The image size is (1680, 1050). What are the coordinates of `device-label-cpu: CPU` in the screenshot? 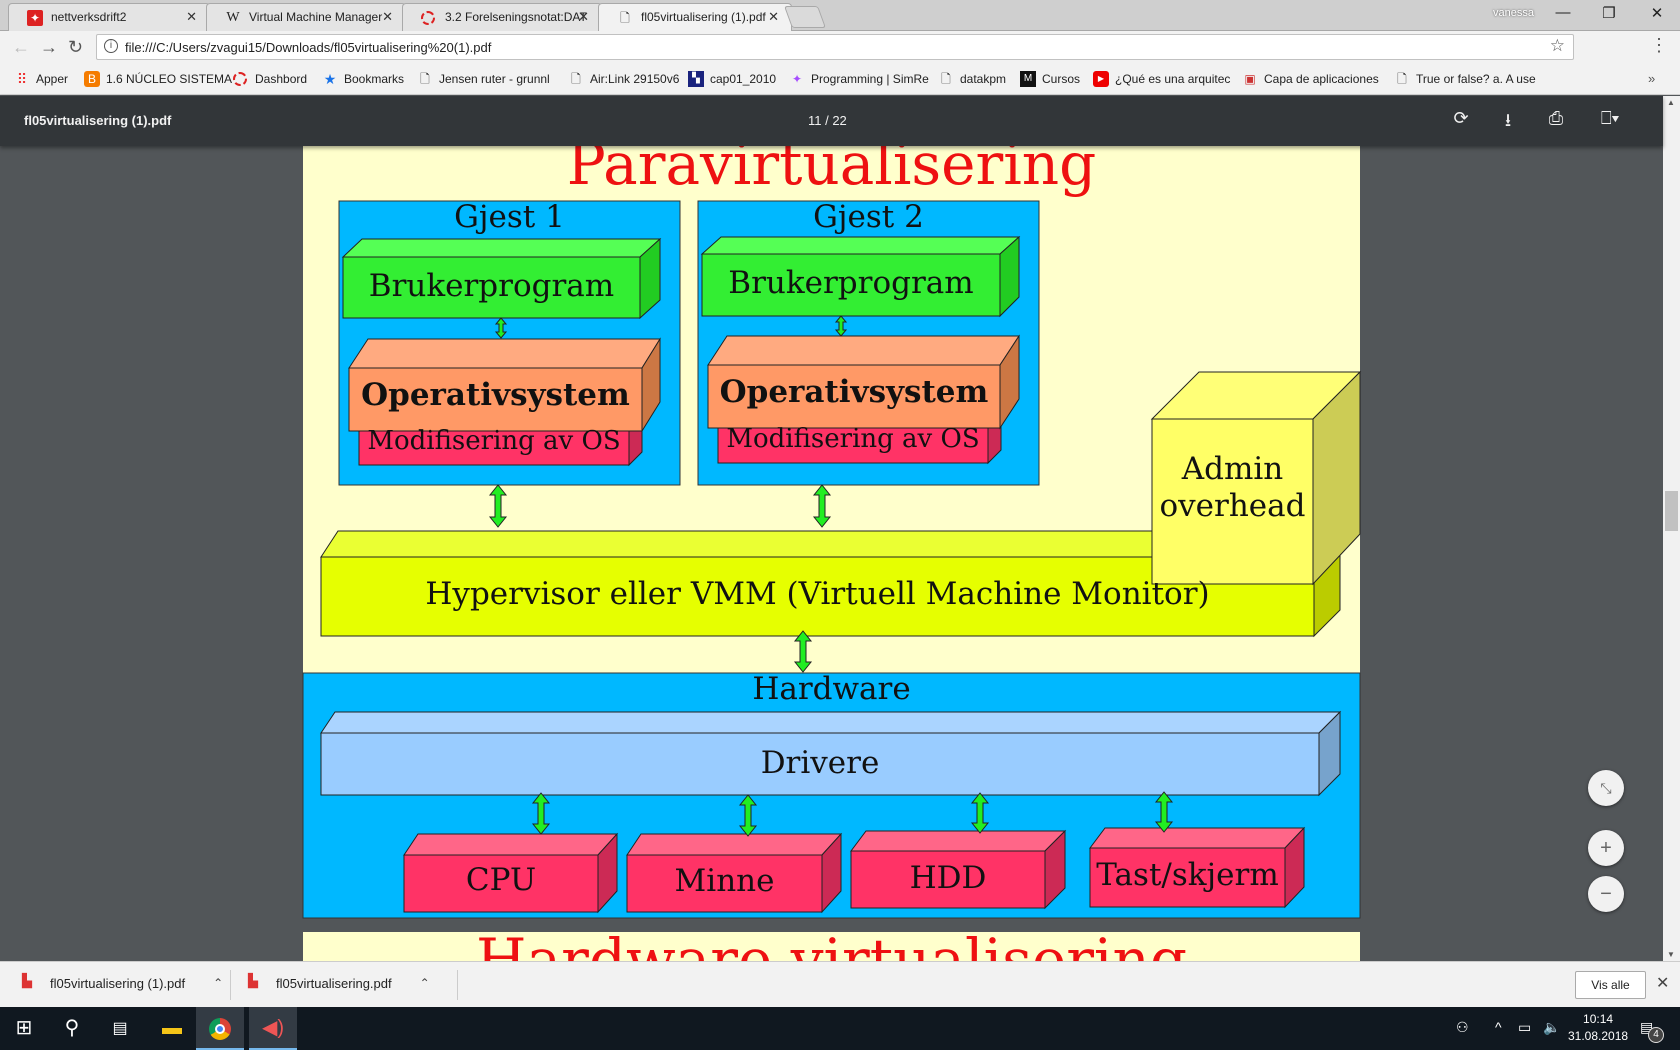 It's located at (501, 880).